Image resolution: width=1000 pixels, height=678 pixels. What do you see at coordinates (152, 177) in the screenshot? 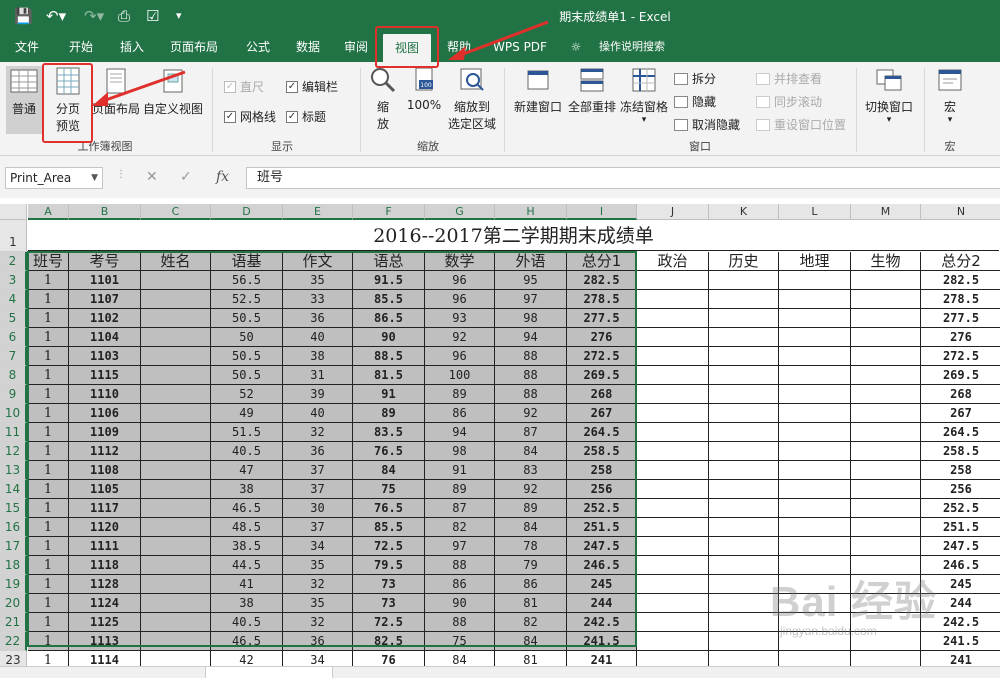
I see `cancel-icon: ✕` at bounding box center [152, 177].